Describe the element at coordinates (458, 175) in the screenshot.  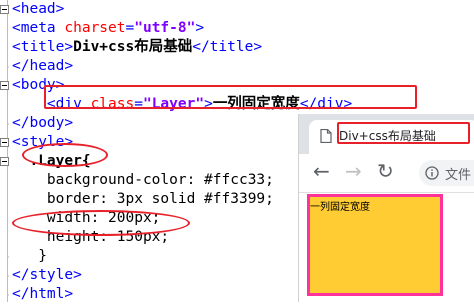
I see `address-text: 文件` at that location.